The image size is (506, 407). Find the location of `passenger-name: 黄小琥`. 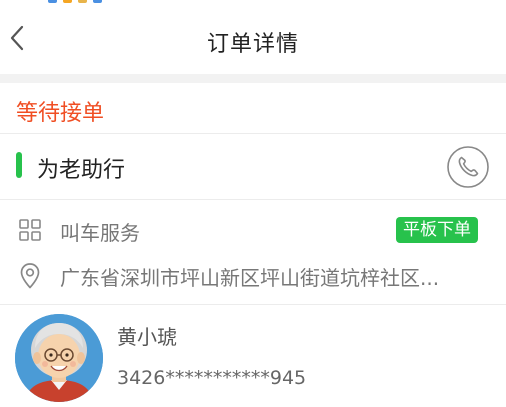

passenger-name: 黄小琥 is located at coordinates (147, 337).